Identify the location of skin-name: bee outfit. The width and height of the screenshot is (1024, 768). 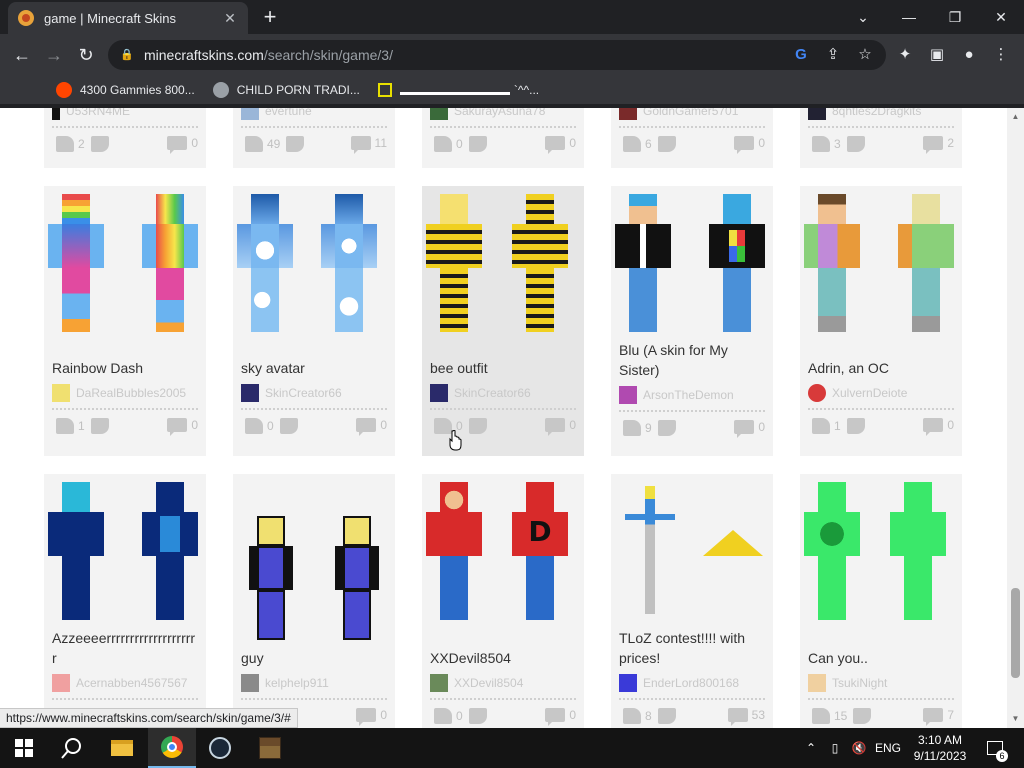
(503, 368).